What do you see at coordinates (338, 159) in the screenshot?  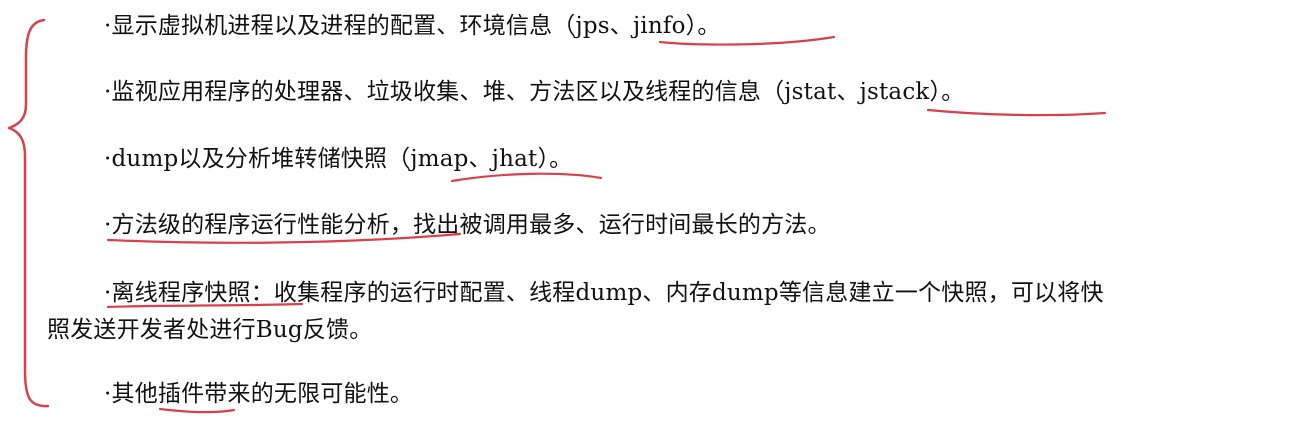 I see `list-item-heap-dump: ·dump以及分析堆转储快照（jmap、jhat）。` at bounding box center [338, 159].